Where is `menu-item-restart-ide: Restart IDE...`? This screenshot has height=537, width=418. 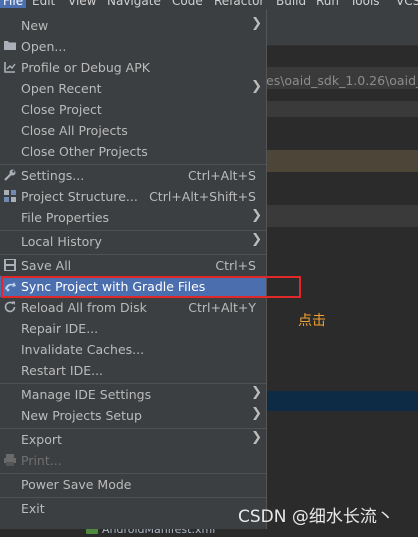
menu-item-restart-ide: Restart IDE... is located at coordinates (133, 370).